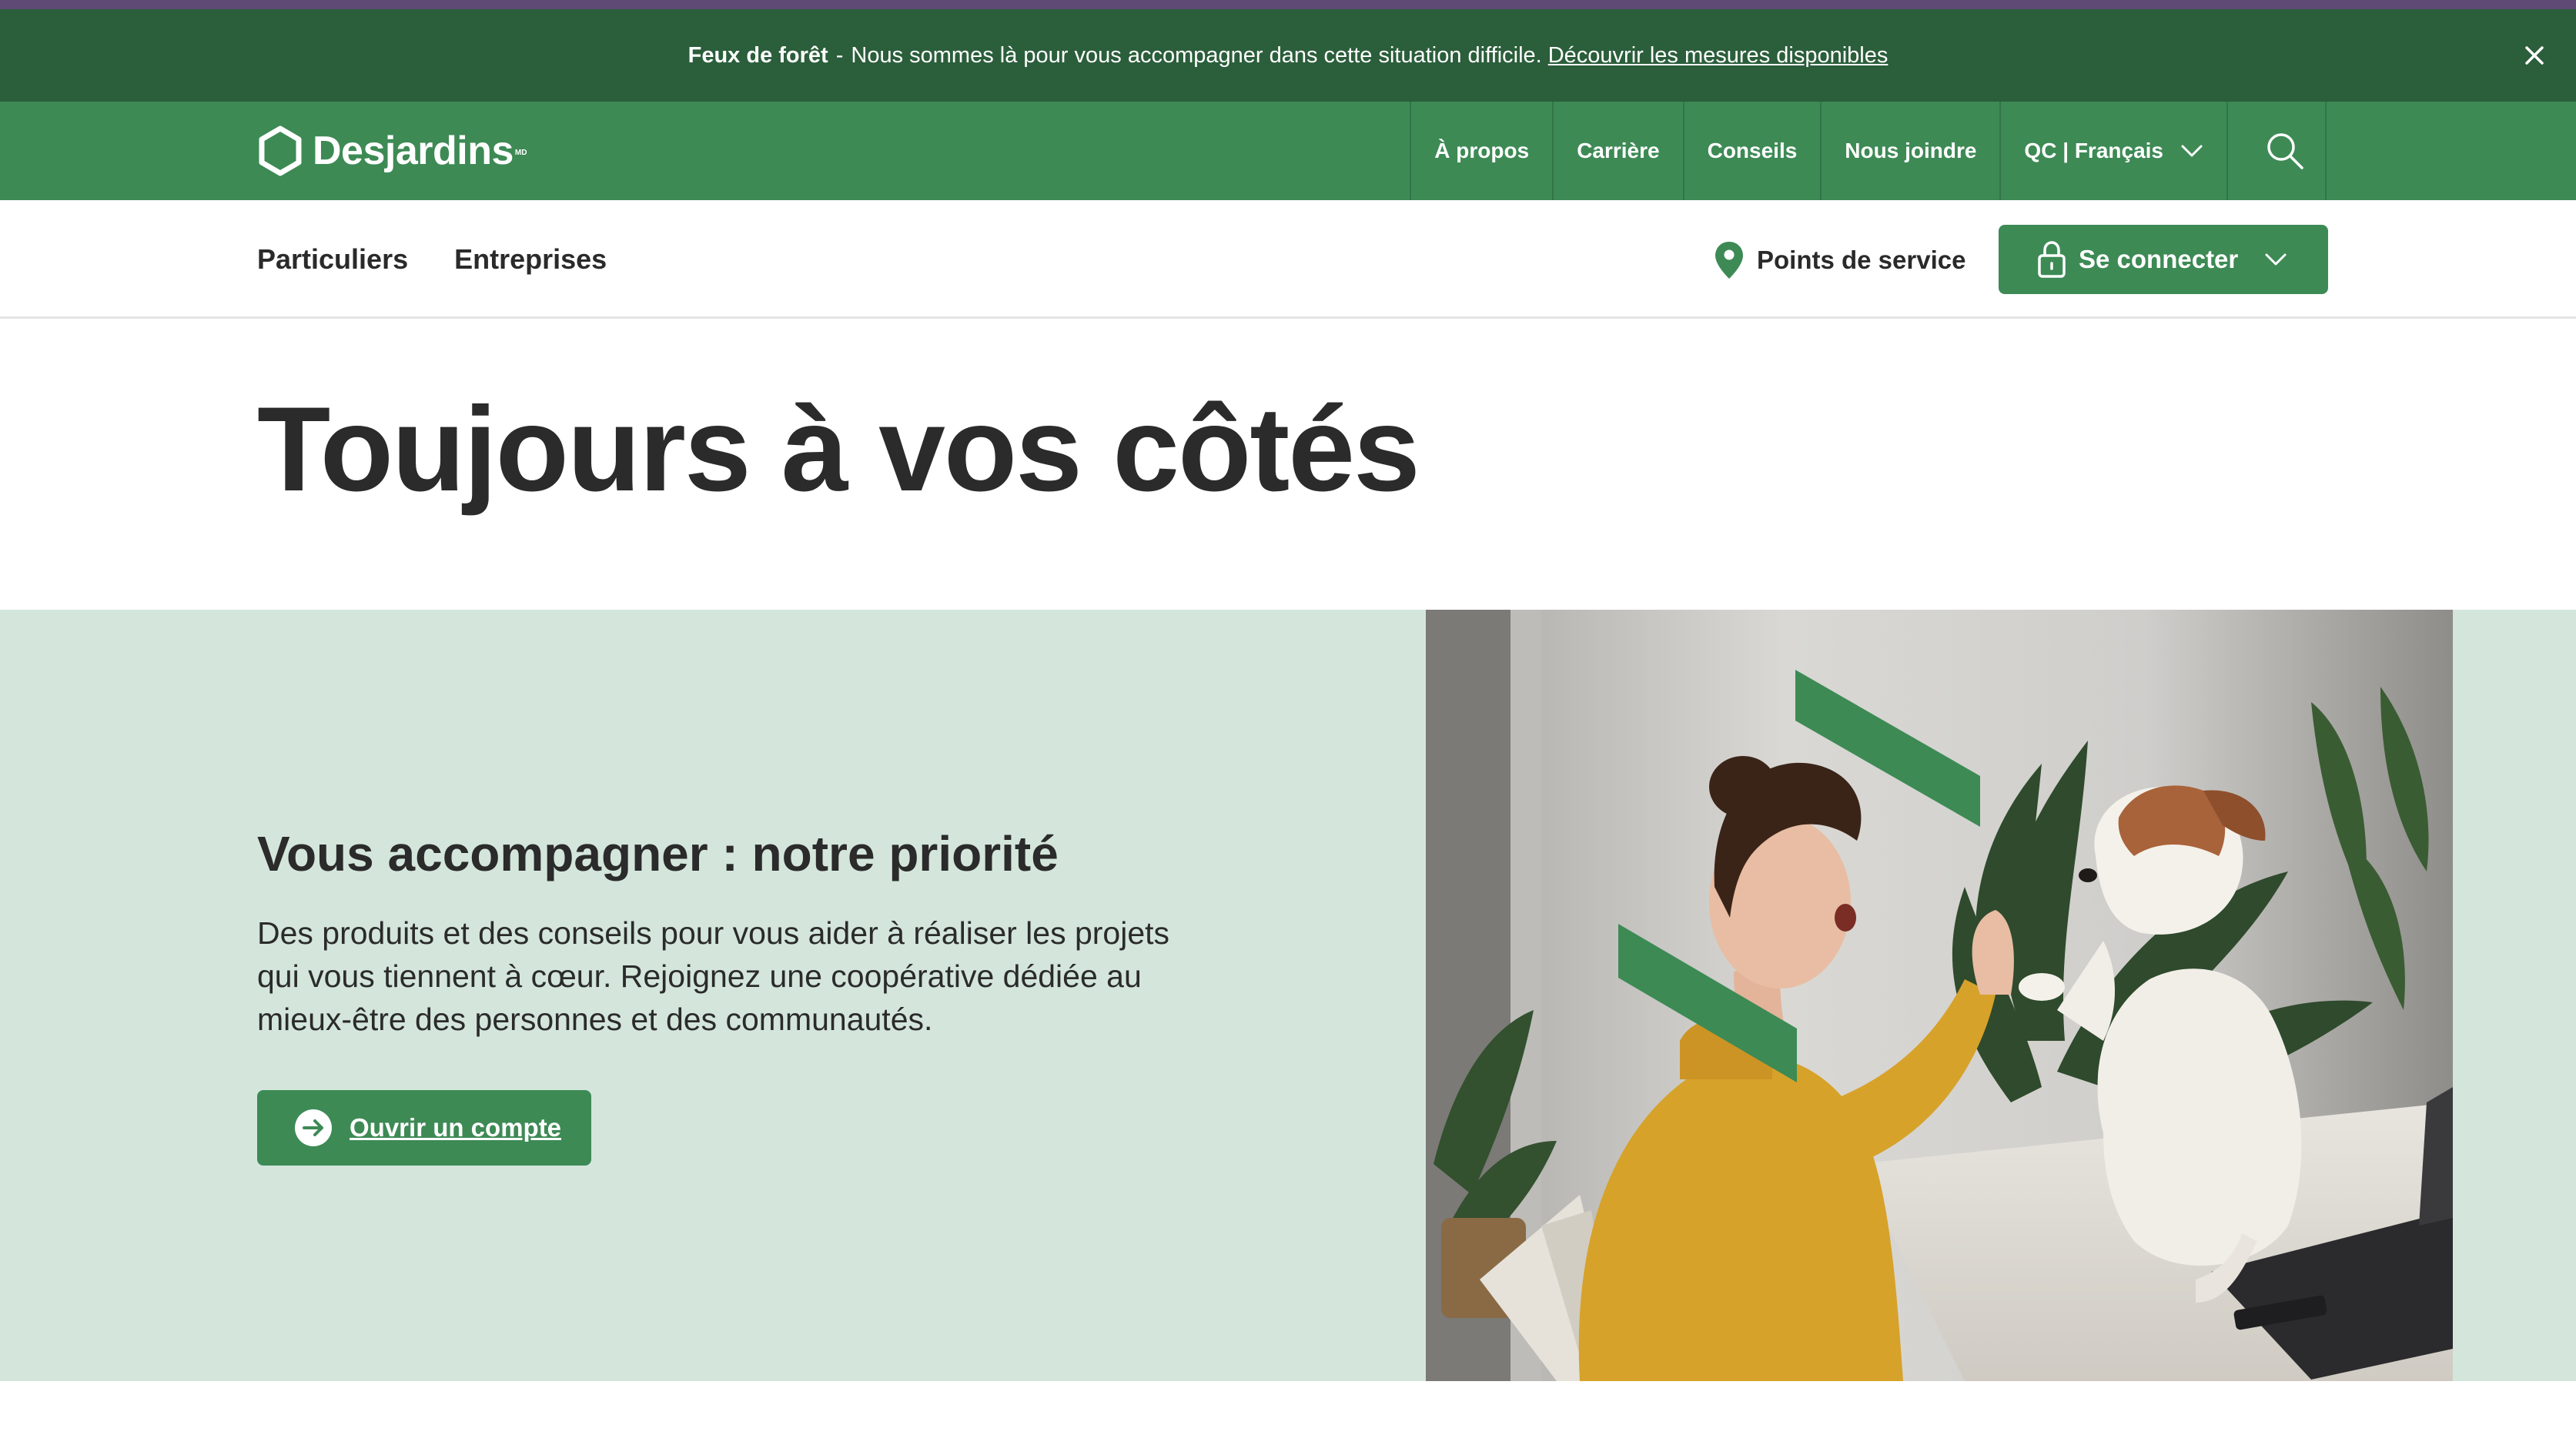  What do you see at coordinates (531, 259) in the screenshot?
I see `tab-entreprises: Entreprises` at bounding box center [531, 259].